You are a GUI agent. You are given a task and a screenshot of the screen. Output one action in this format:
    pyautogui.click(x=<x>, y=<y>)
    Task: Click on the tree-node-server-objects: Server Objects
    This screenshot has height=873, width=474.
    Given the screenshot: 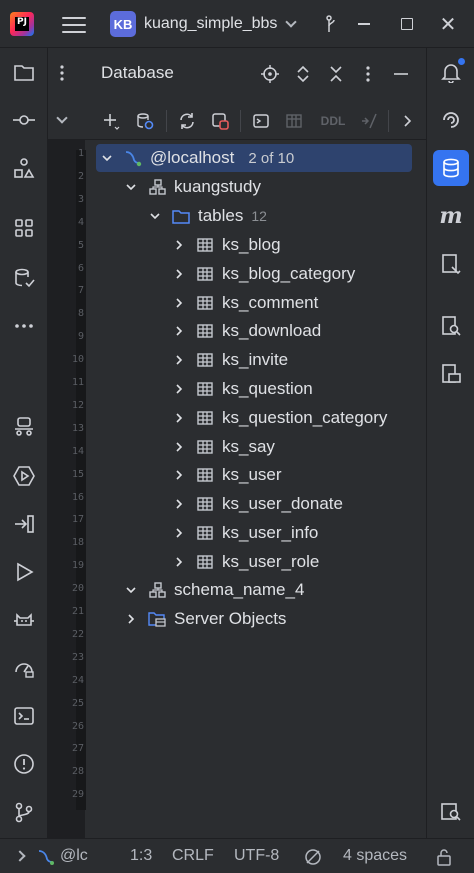 What is the action you would take?
    pyautogui.click(x=254, y=619)
    